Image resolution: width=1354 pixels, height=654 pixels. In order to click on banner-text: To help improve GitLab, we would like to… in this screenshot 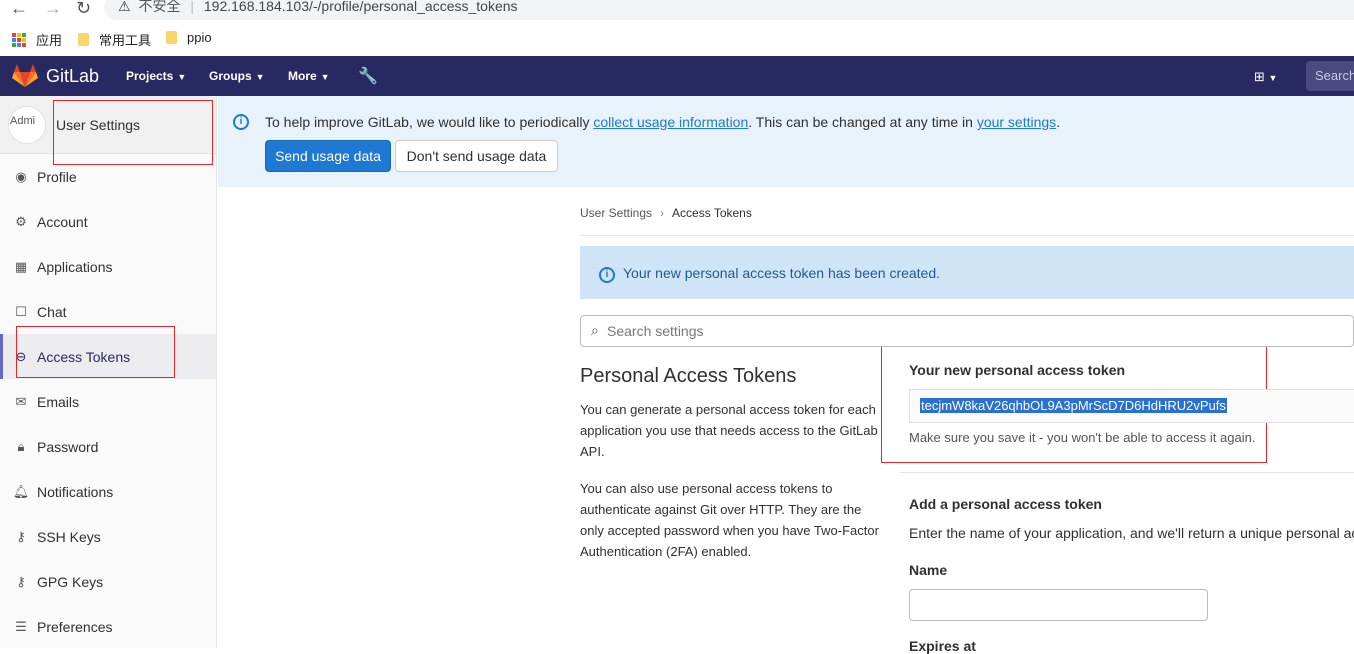, I will do `click(429, 122)`.